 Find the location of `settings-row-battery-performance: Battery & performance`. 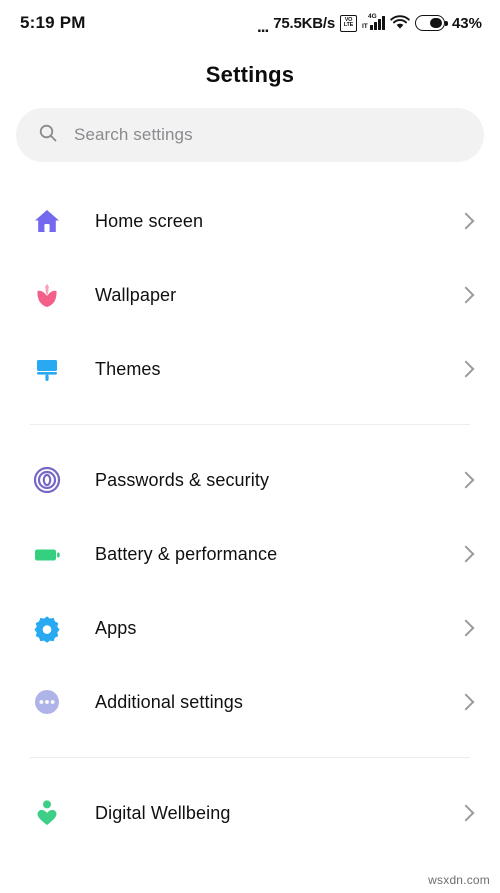

settings-row-battery-performance: Battery & performance is located at coordinates (250, 554).